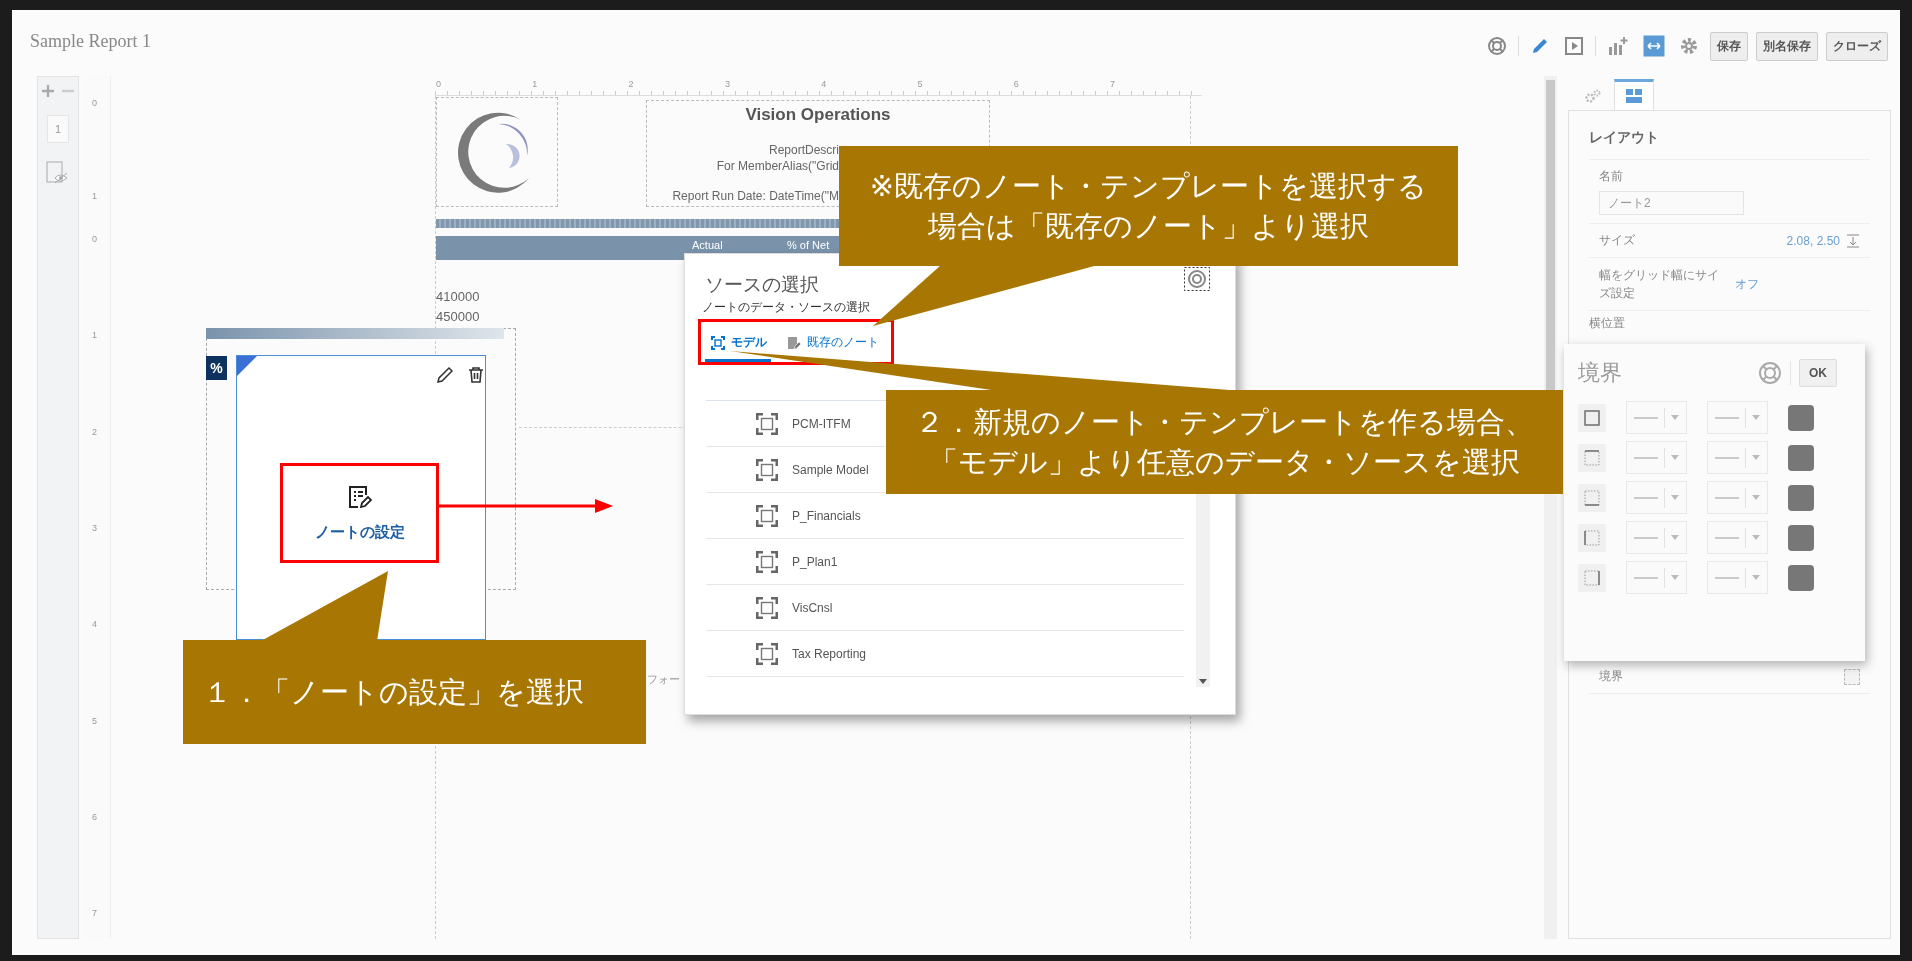 Image resolution: width=1912 pixels, height=961 pixels. What do you see at coordinates (1634, 94) in the screenshot?
I see `layout-tab` at bounding box center [1634, 94].